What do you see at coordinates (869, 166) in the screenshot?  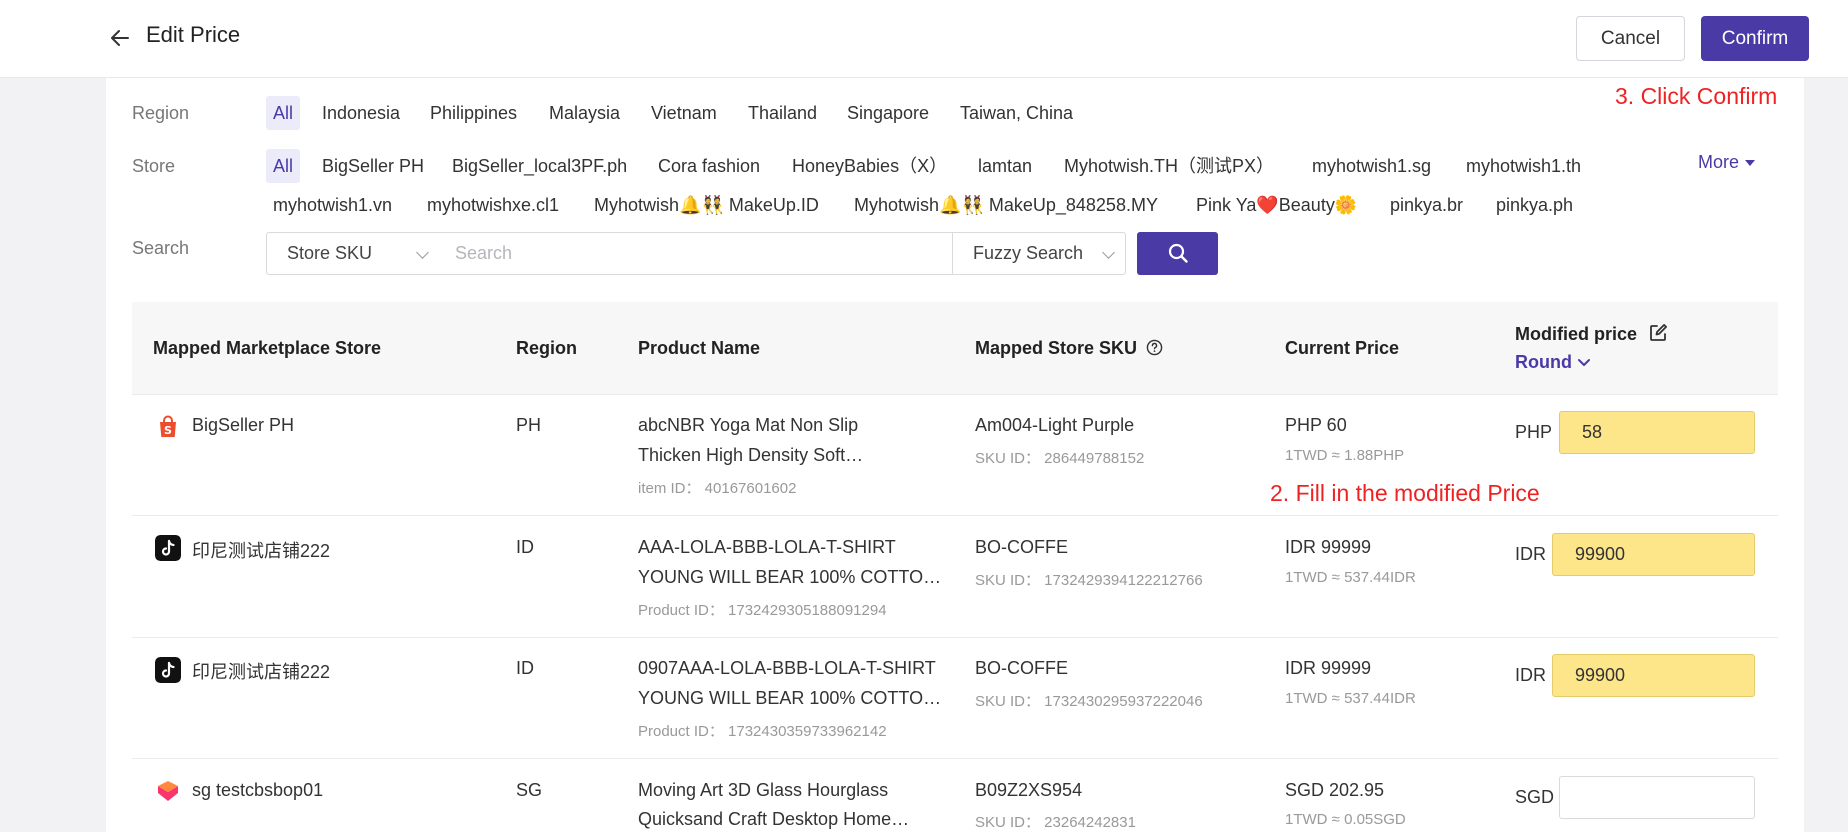 I see `store-chip: HoneyBabies（X）` at bounding box center [869, 166].